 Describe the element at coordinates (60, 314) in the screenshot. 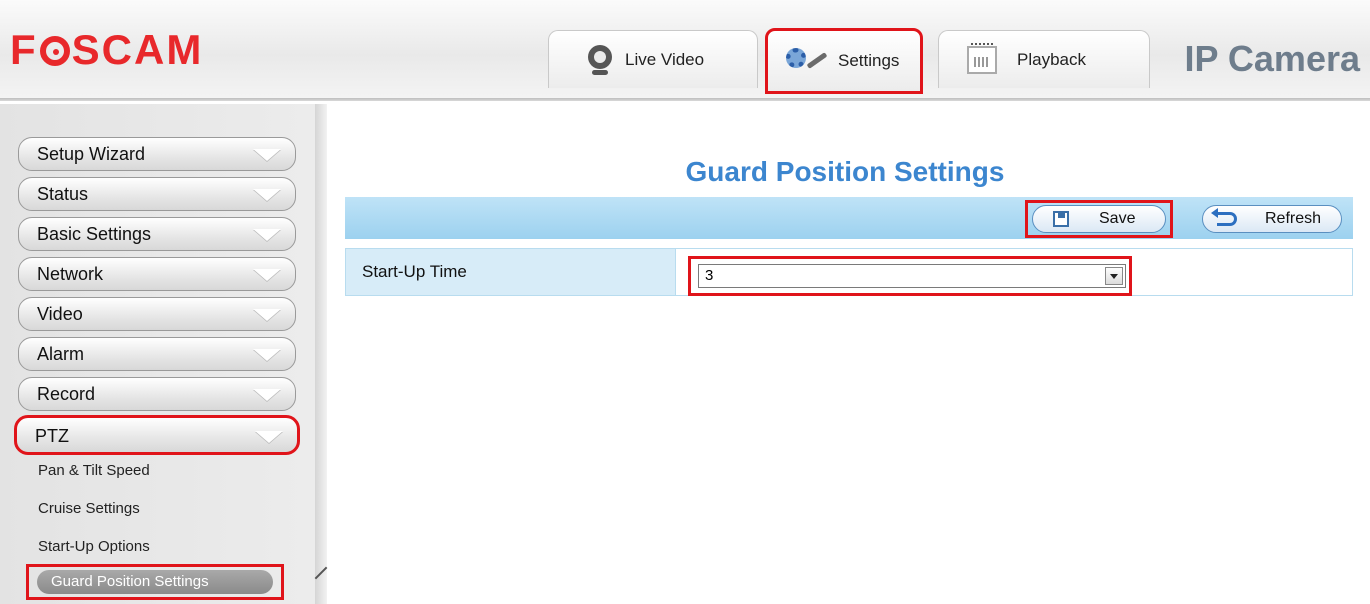

I see `sidebar-item-label: Video` at that location.